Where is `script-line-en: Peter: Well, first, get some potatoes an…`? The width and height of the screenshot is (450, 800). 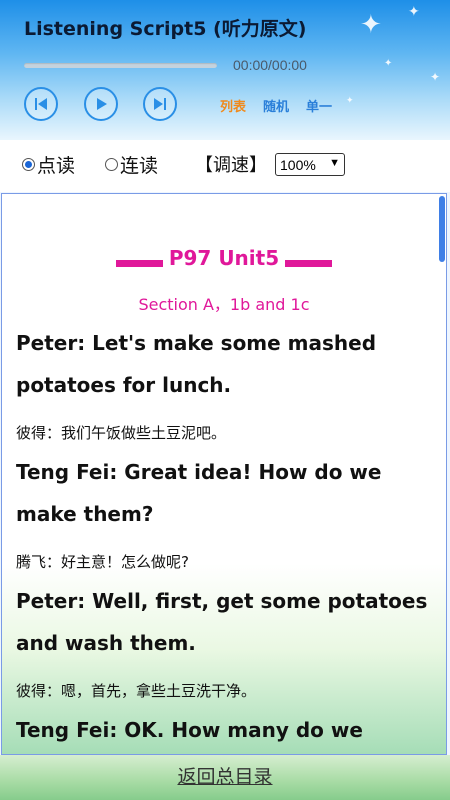 script-line-en: Peter: Well, first, get some potatoes an… is located at coordinates (226, 622).